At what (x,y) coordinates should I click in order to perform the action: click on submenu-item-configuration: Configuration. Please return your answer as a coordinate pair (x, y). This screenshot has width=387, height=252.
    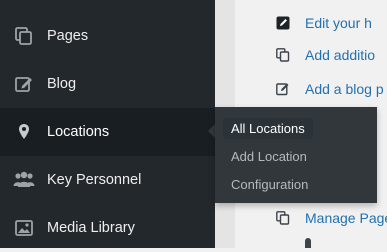
    Looking at the image, I should click on (269, 184).